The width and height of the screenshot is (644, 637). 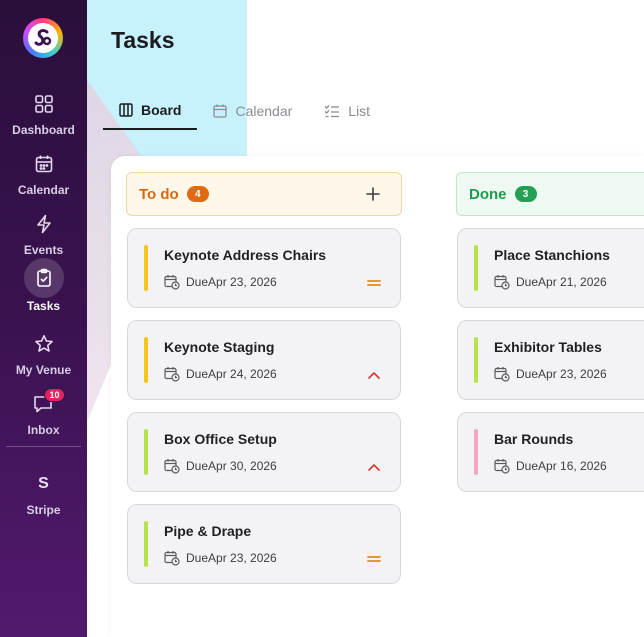 I want to click on page-title: Tasks, so click(x=143, y=40).